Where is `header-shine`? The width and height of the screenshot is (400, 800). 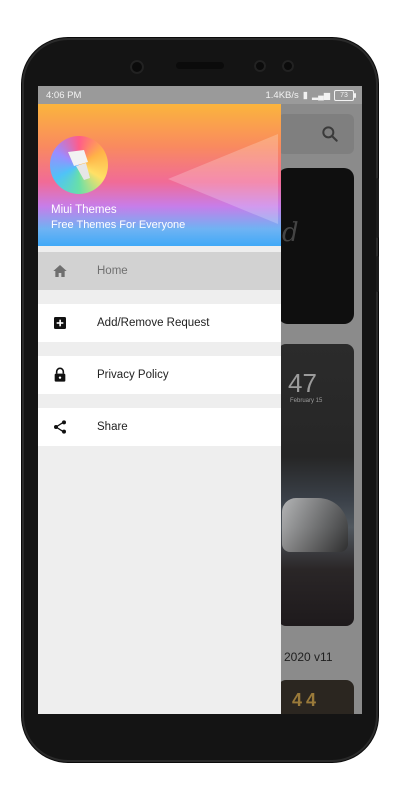
header-shine is located at coordinates (223, 179).